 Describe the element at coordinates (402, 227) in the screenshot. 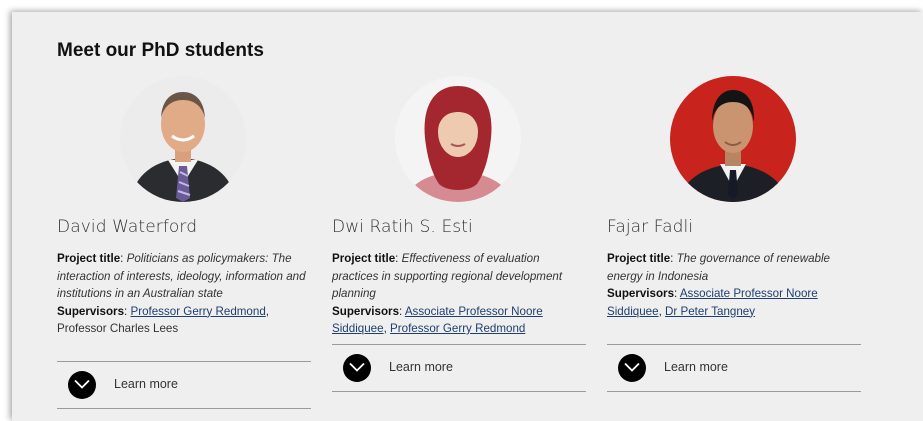

I see `student-name: Dwi Ratih S. Esti` at that location.